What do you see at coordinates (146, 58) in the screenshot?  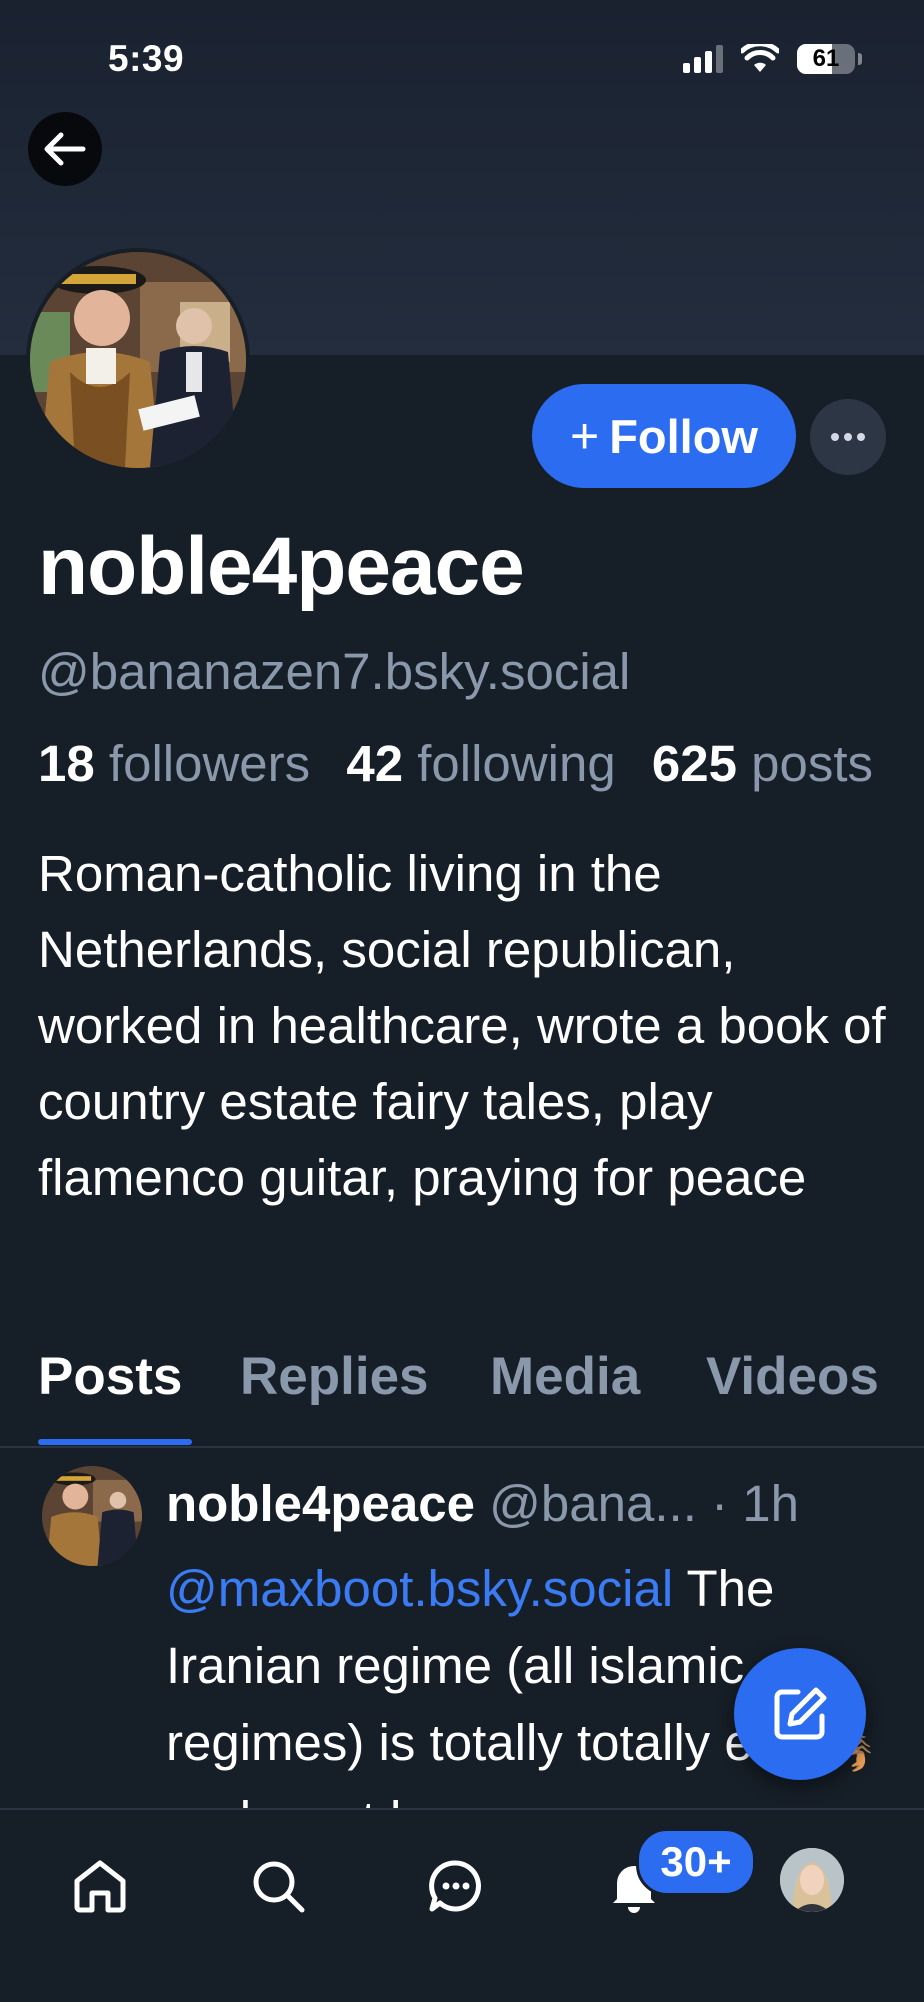 I see `status-time: 5:39` at bounding box center [146, 58].